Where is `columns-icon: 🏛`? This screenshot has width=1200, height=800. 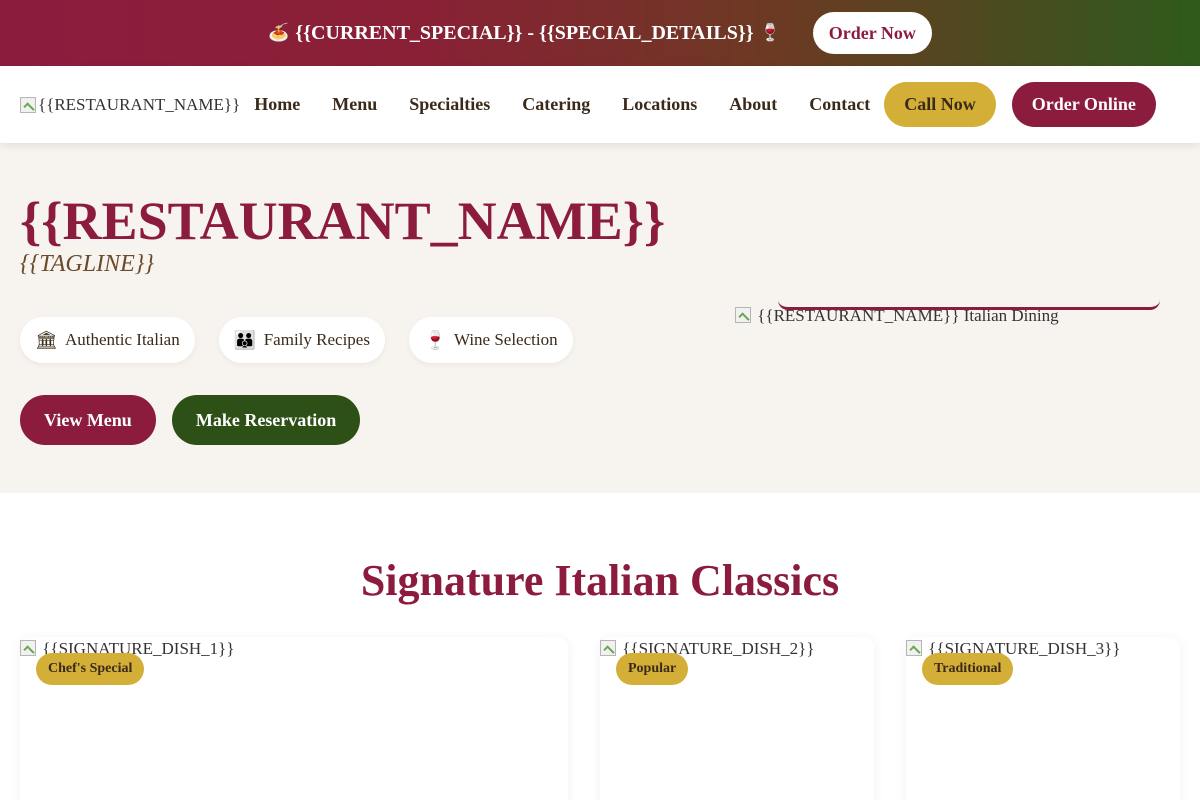 columns-icon: 🏛 is located at coordinates (46, 340).